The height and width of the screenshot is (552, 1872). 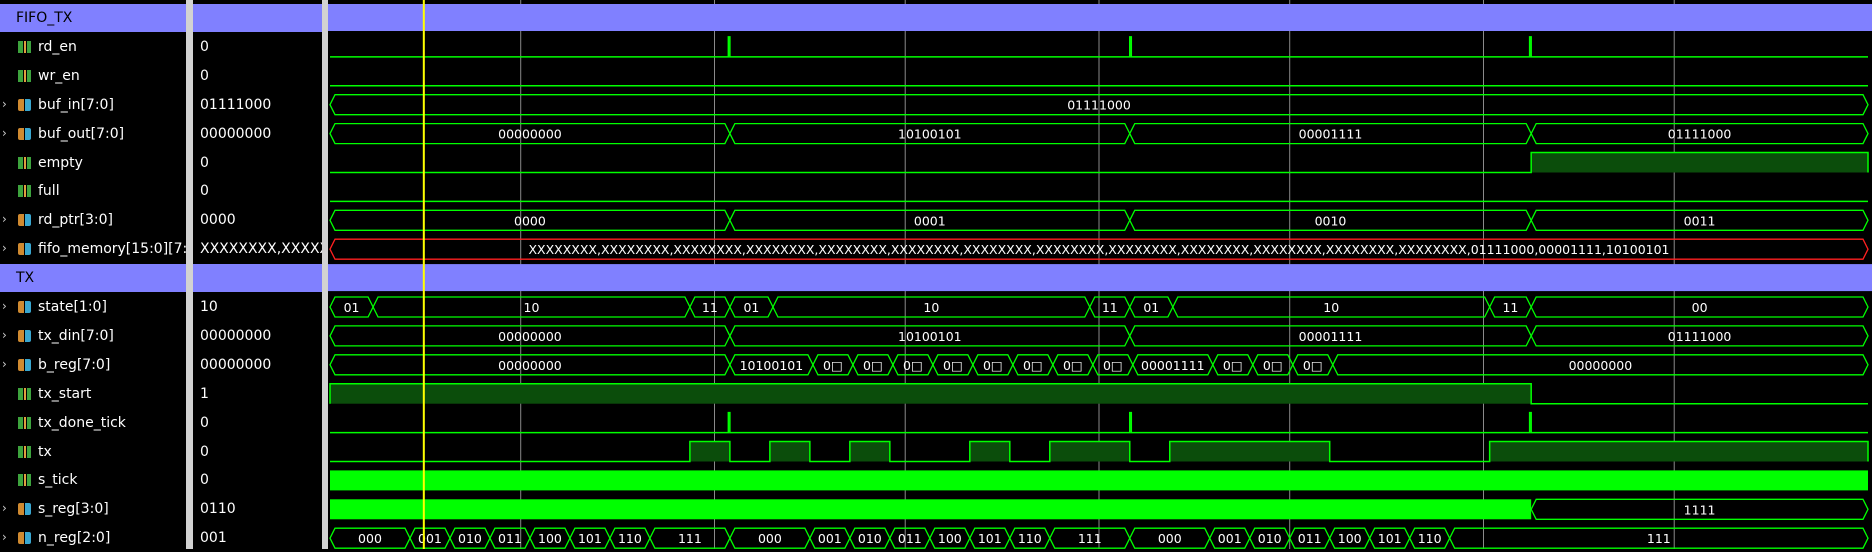 I want to click on bus-segment-value: 011, so click(x=510, y=538).